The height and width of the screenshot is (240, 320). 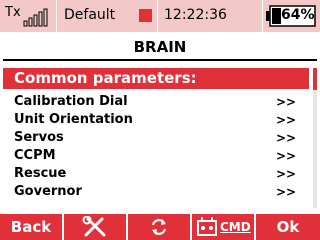 What do you see at coordinates (48, 191) in the screenshot?
I see `menu-item-label: Governor` at bounding box center [48, 191].